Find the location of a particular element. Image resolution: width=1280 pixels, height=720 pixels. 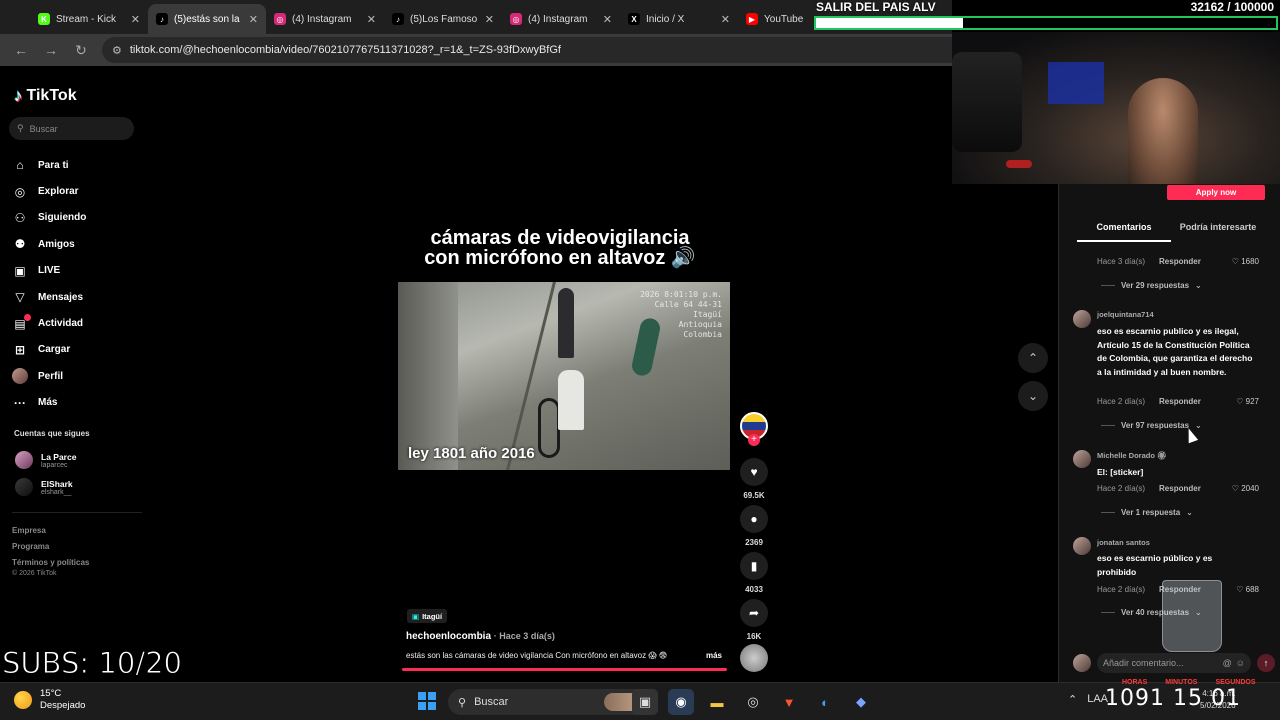

browser-tab: K Stream - Kick ✕ is located at coordinates (89, 19).